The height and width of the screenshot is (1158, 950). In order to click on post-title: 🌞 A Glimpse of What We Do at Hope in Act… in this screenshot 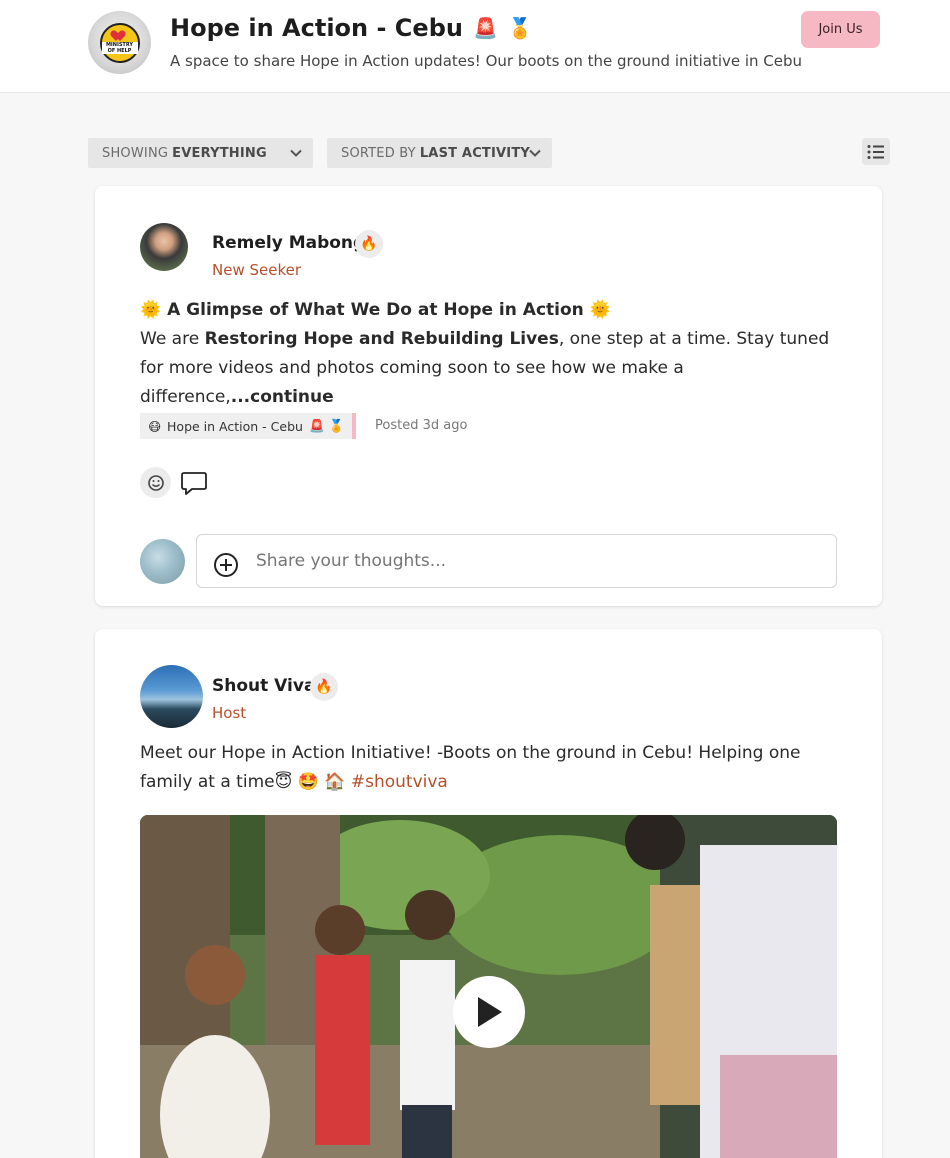, I will do `click(375, 310)`.